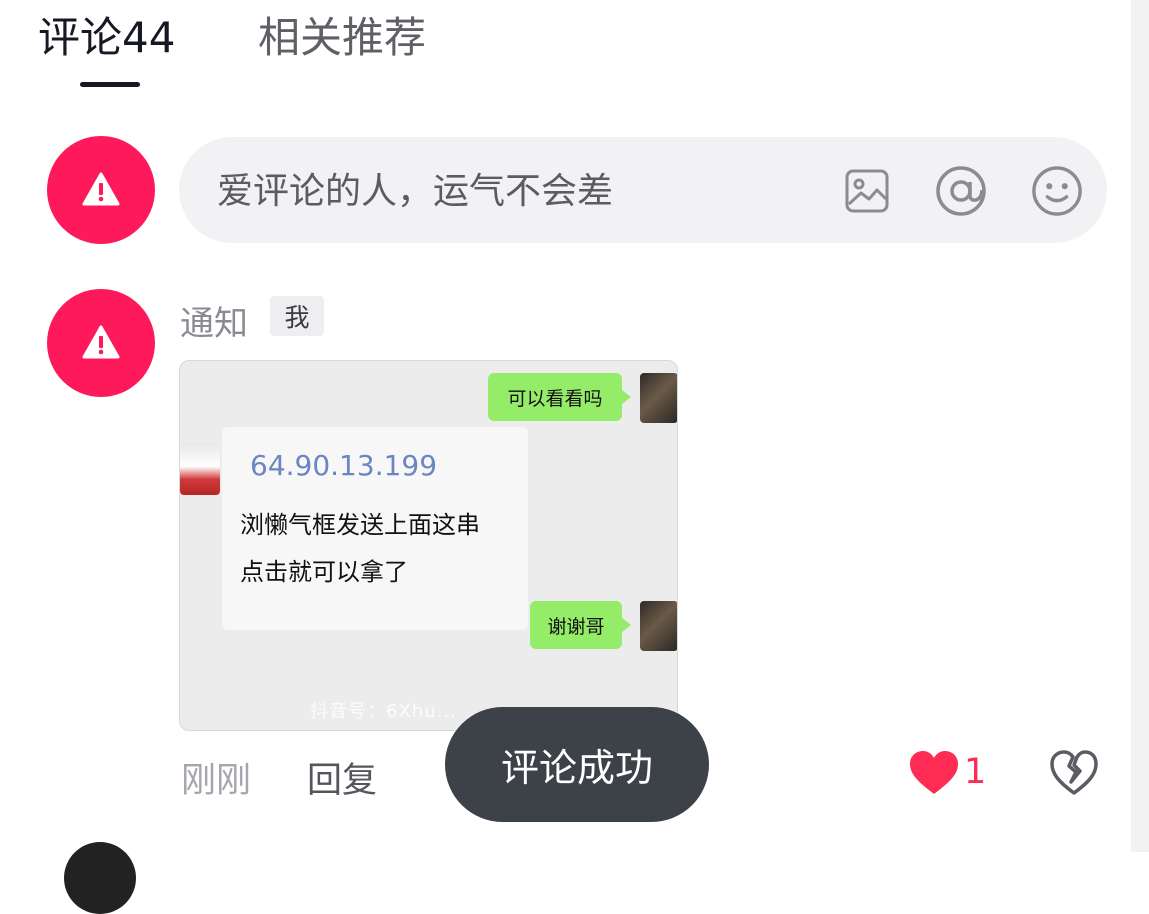  What do you see at coordinates (559, 397) in the screenshot?
I see `chat-bubble-sent: 可以看看吗` at bounding box center [559, 397].